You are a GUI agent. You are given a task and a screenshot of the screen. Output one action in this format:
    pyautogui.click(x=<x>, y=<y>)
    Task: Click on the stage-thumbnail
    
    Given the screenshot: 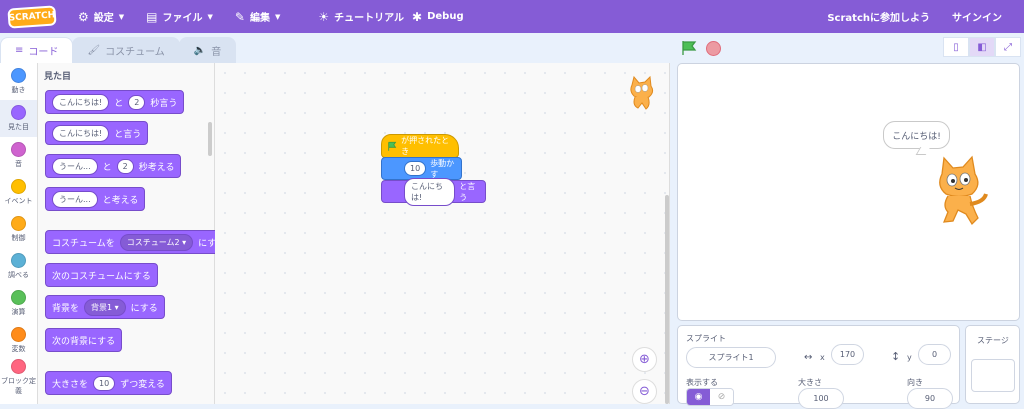 What is the action you would take?
    pyautogui.click(x=993, y=375)
    